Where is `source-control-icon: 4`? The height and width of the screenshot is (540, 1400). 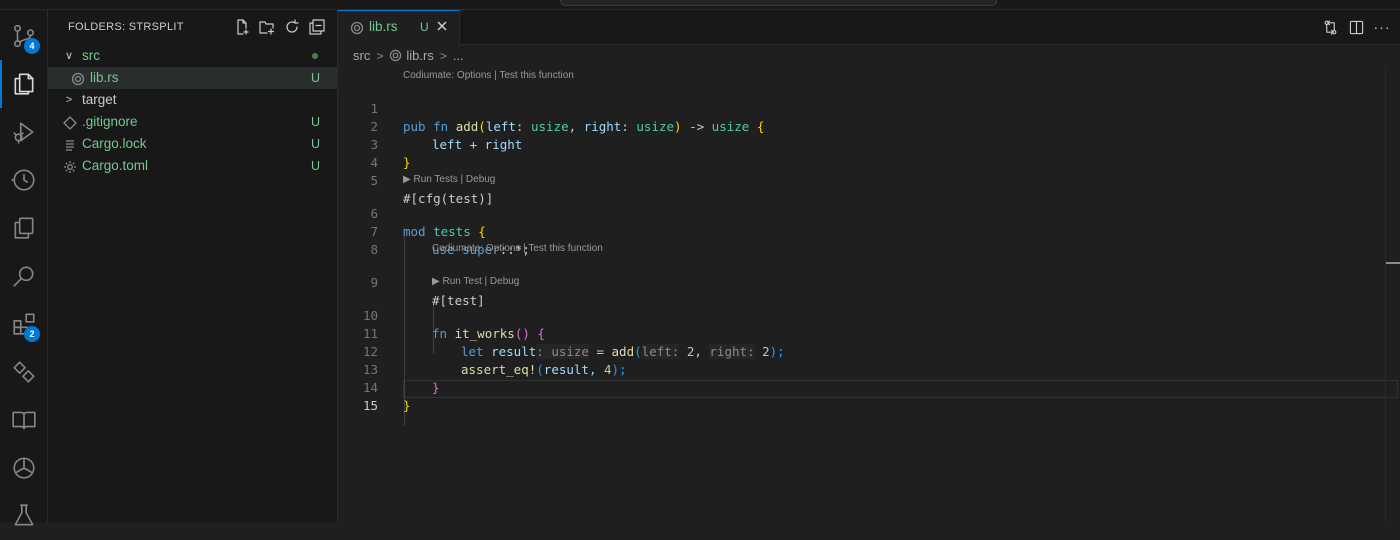 source-control-icon: 4 is located at coordinates (24, 36).